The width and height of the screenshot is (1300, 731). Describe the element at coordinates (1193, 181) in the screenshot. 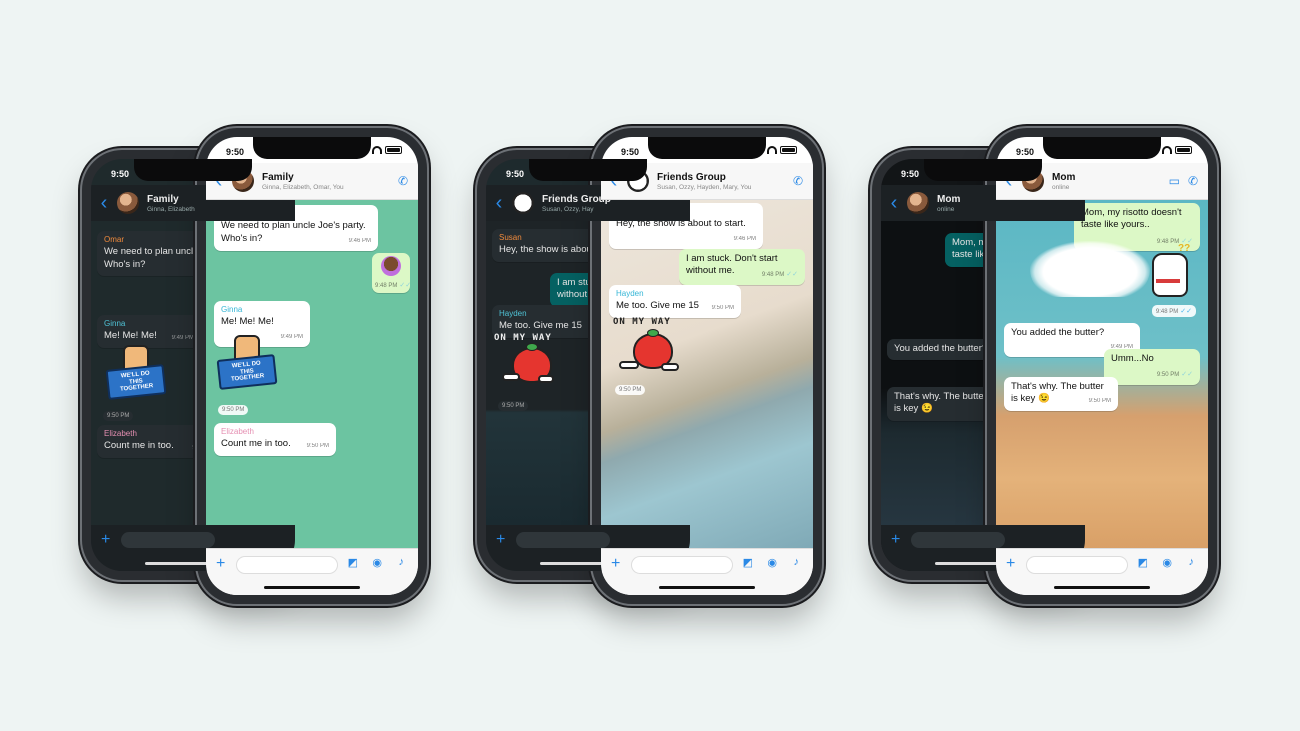

I see `phone-call-icon: ✆` at that location.